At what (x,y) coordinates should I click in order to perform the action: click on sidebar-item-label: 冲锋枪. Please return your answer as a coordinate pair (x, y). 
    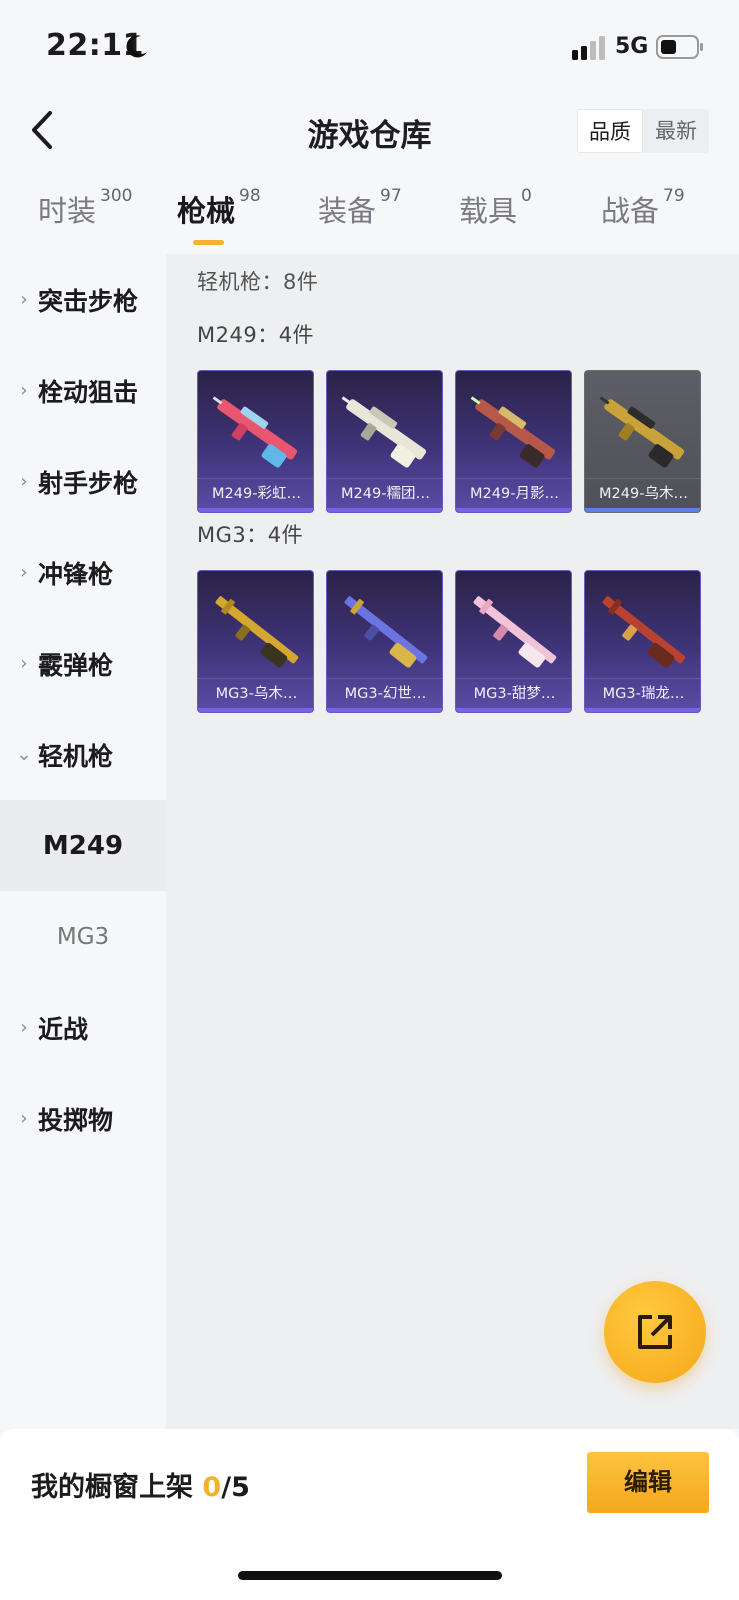
    Looking at the image, I should click on (76, 574).